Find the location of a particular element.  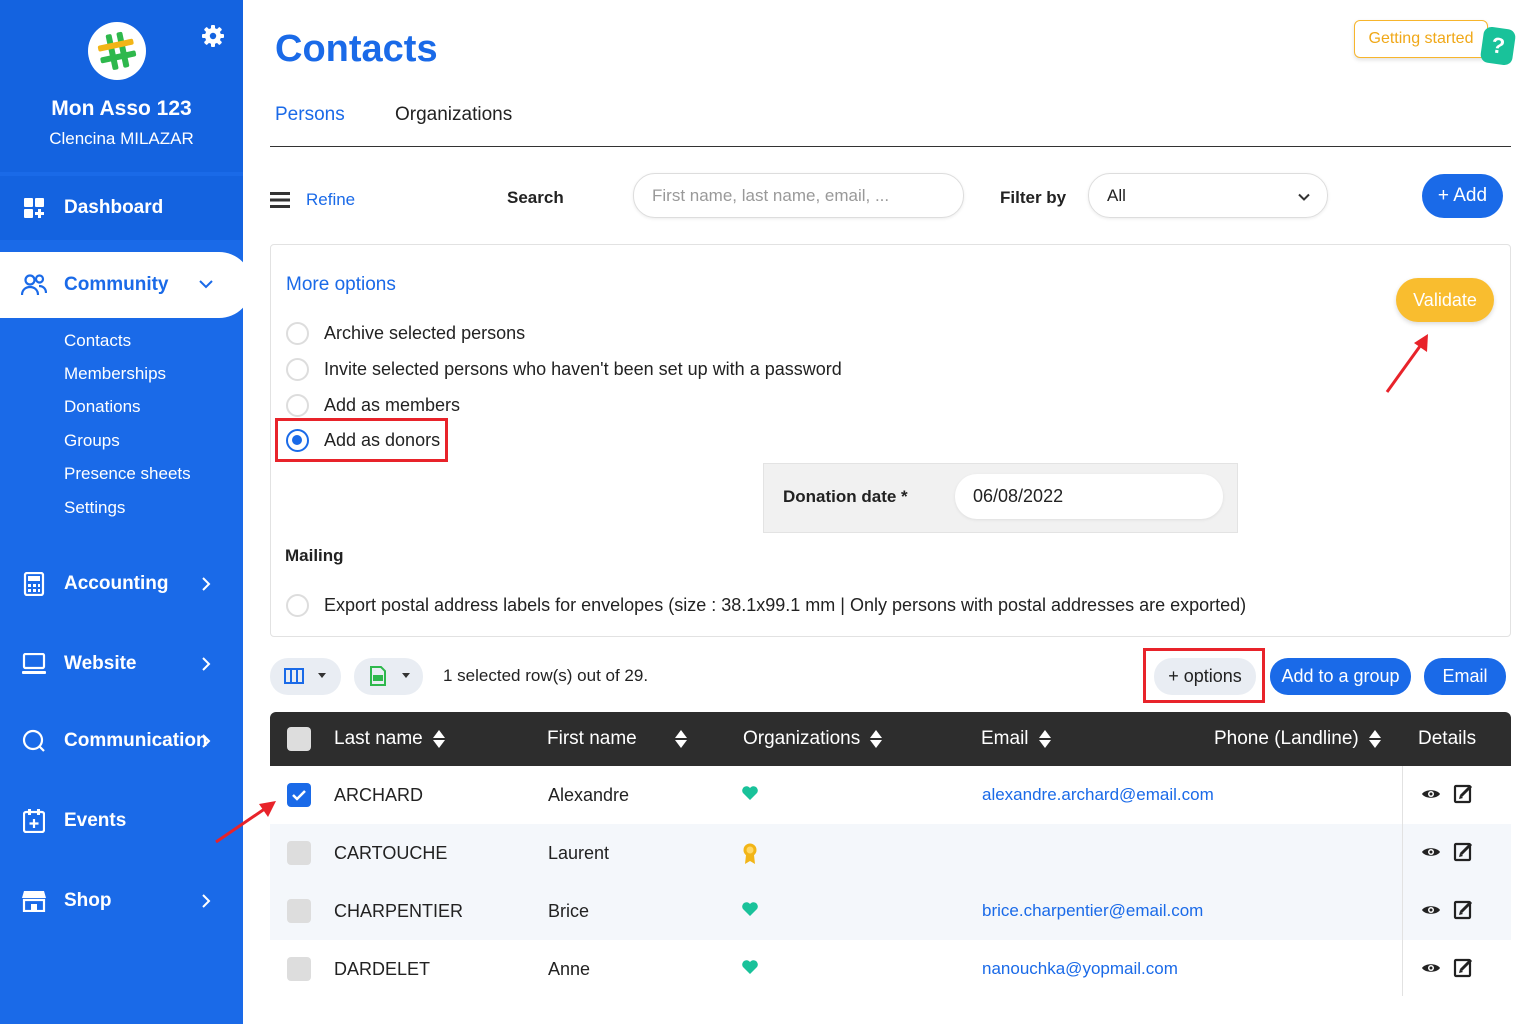

radio-add-members: Add as members is located at coordinates (373, 405).